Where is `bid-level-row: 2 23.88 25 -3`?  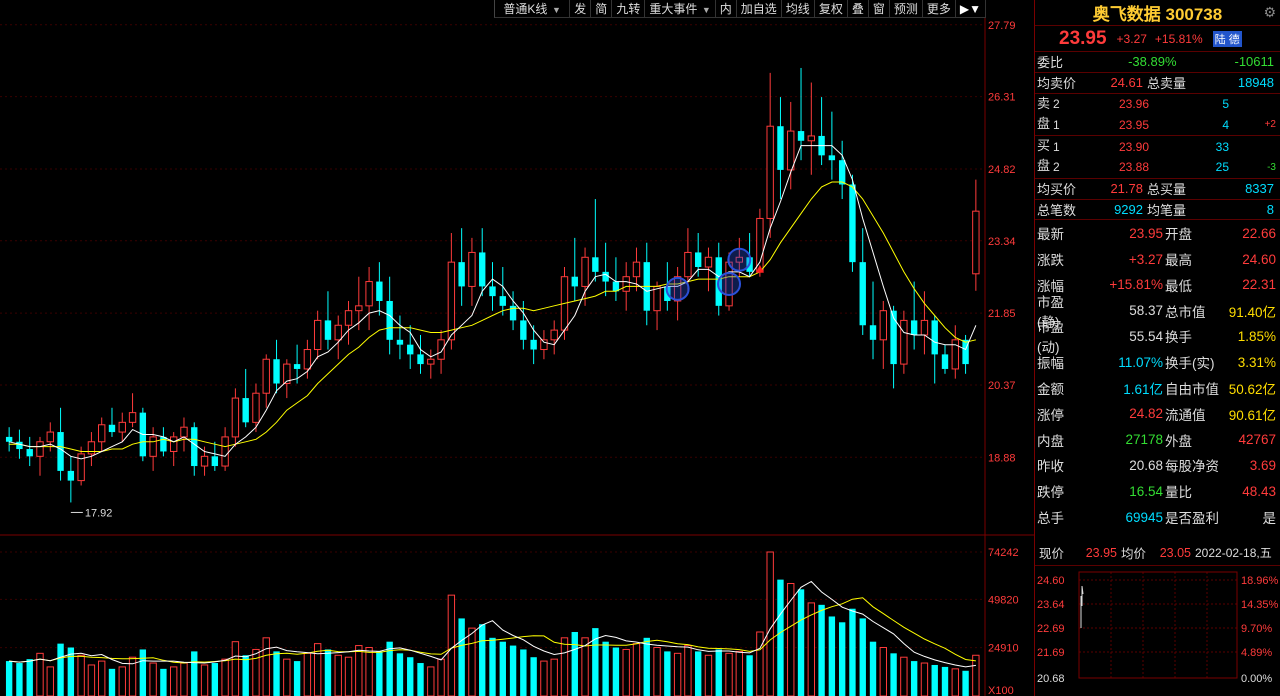 bid-level-row: 2 23.88 25 -3 is located at coordinates (1157, 167).